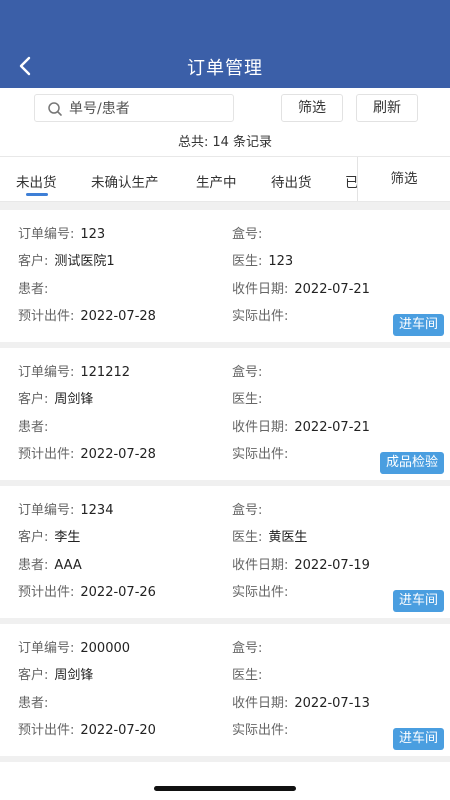 Image resolution: width=450 pixels, height=800 pixels. I want to click on planned-ship-value: 2022-07-26, so click(118, 592).